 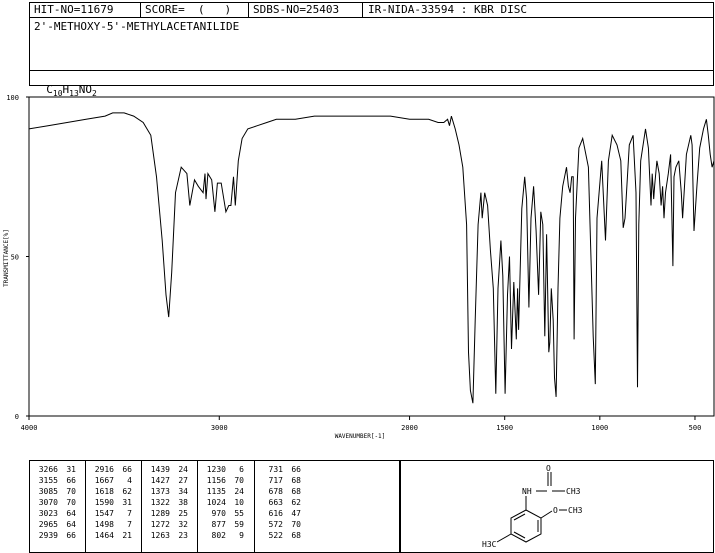 I want to click on peak-transmittance: 55, so click(x=239, y=513).